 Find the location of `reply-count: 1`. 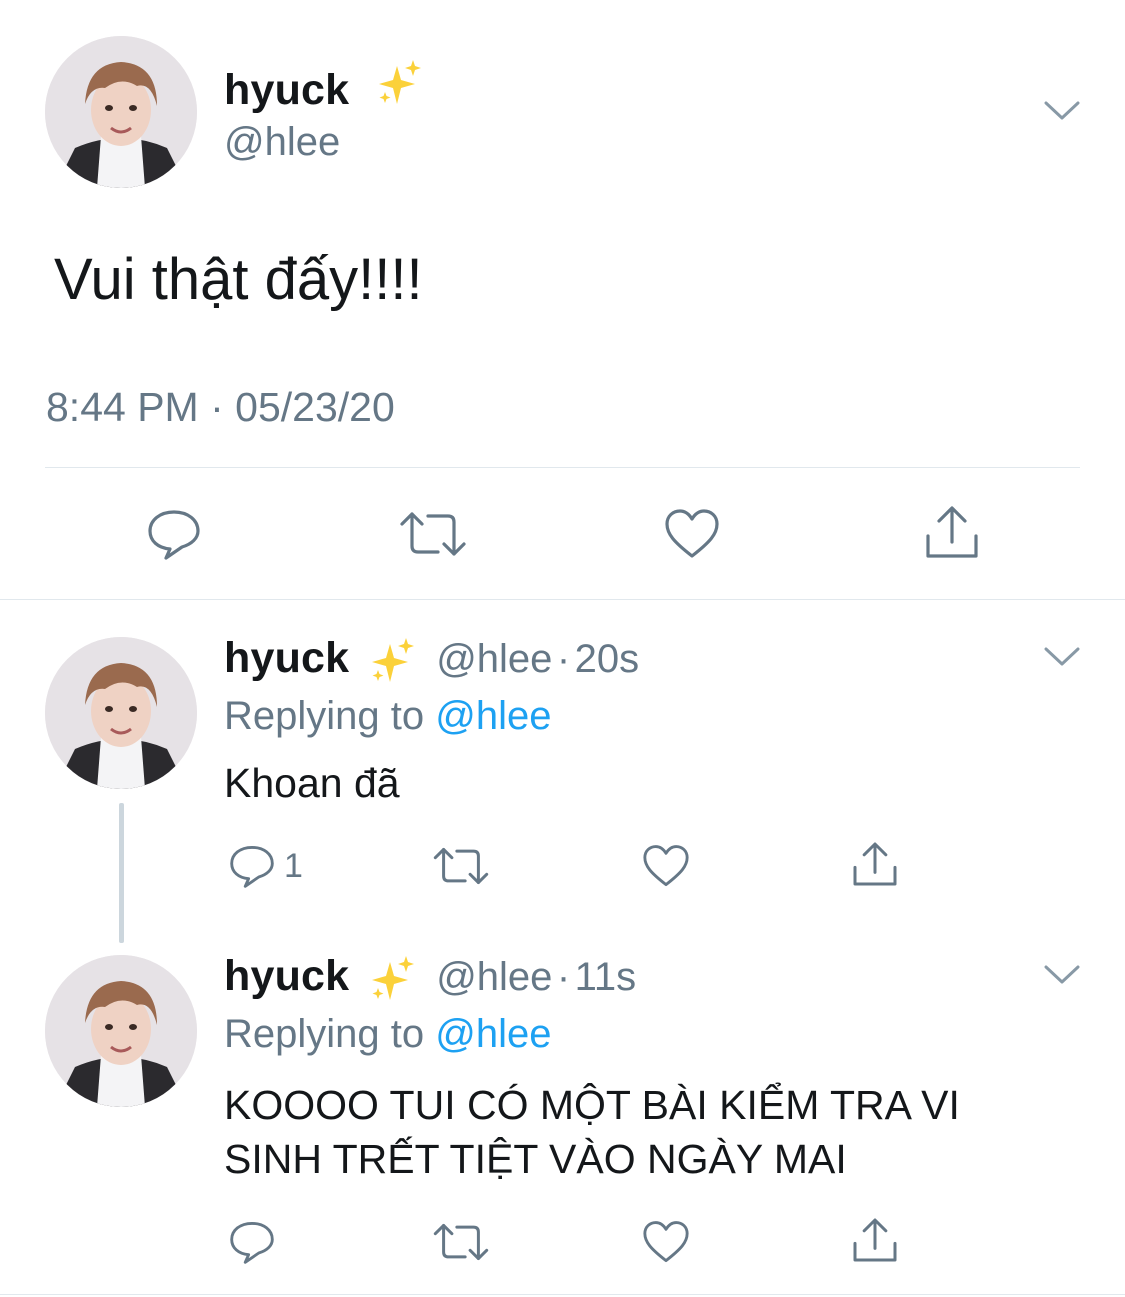

reply-count: 1 is located at coordinates (293, 865).